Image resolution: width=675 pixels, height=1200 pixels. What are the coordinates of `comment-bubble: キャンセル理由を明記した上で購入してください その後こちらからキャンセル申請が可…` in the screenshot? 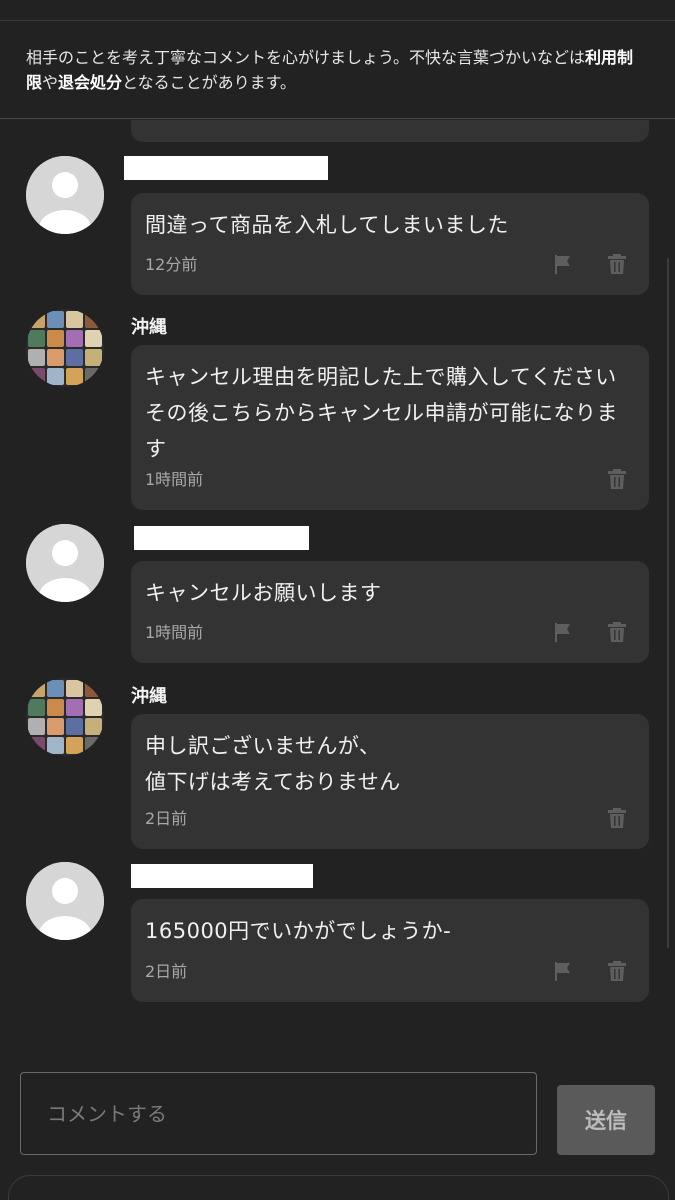 It's located at (390, 427).